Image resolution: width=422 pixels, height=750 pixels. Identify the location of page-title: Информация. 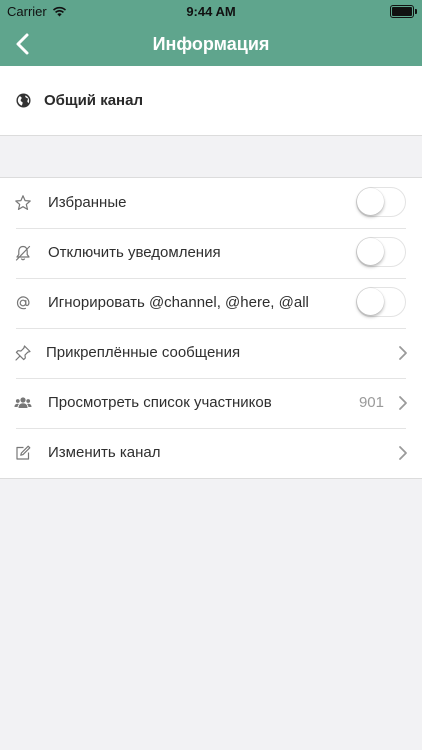
(211, 44).